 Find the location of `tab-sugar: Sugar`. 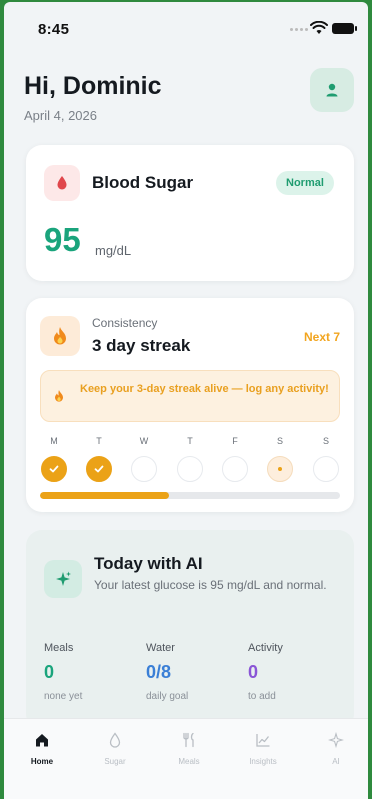

tab-sugar: Sugar is located at coordinates (115, 747).